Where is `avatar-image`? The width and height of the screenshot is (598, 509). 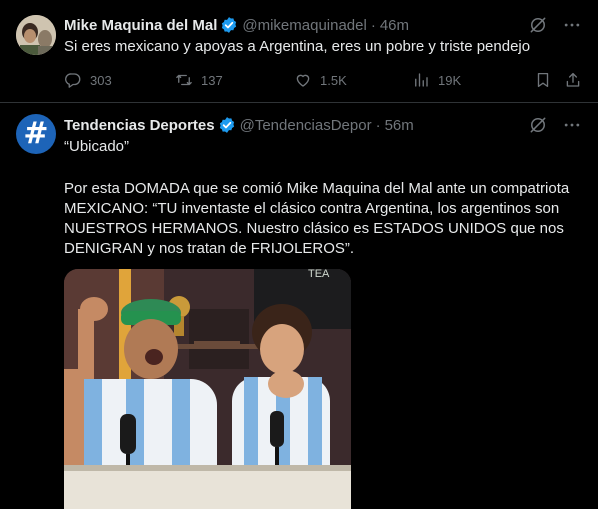
avatar-image is located at coordinates (36, 35).